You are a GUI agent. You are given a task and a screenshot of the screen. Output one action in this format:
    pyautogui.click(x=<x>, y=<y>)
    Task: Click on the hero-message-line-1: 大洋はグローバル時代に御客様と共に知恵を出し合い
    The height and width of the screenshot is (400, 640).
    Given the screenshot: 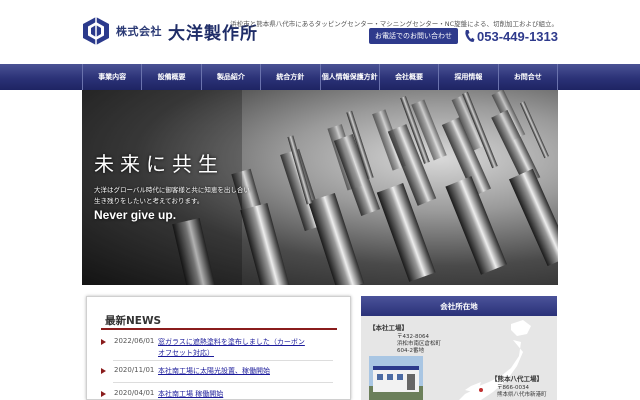 What is the action you would take?
    pyautogui.click(x=172, y=190)
    